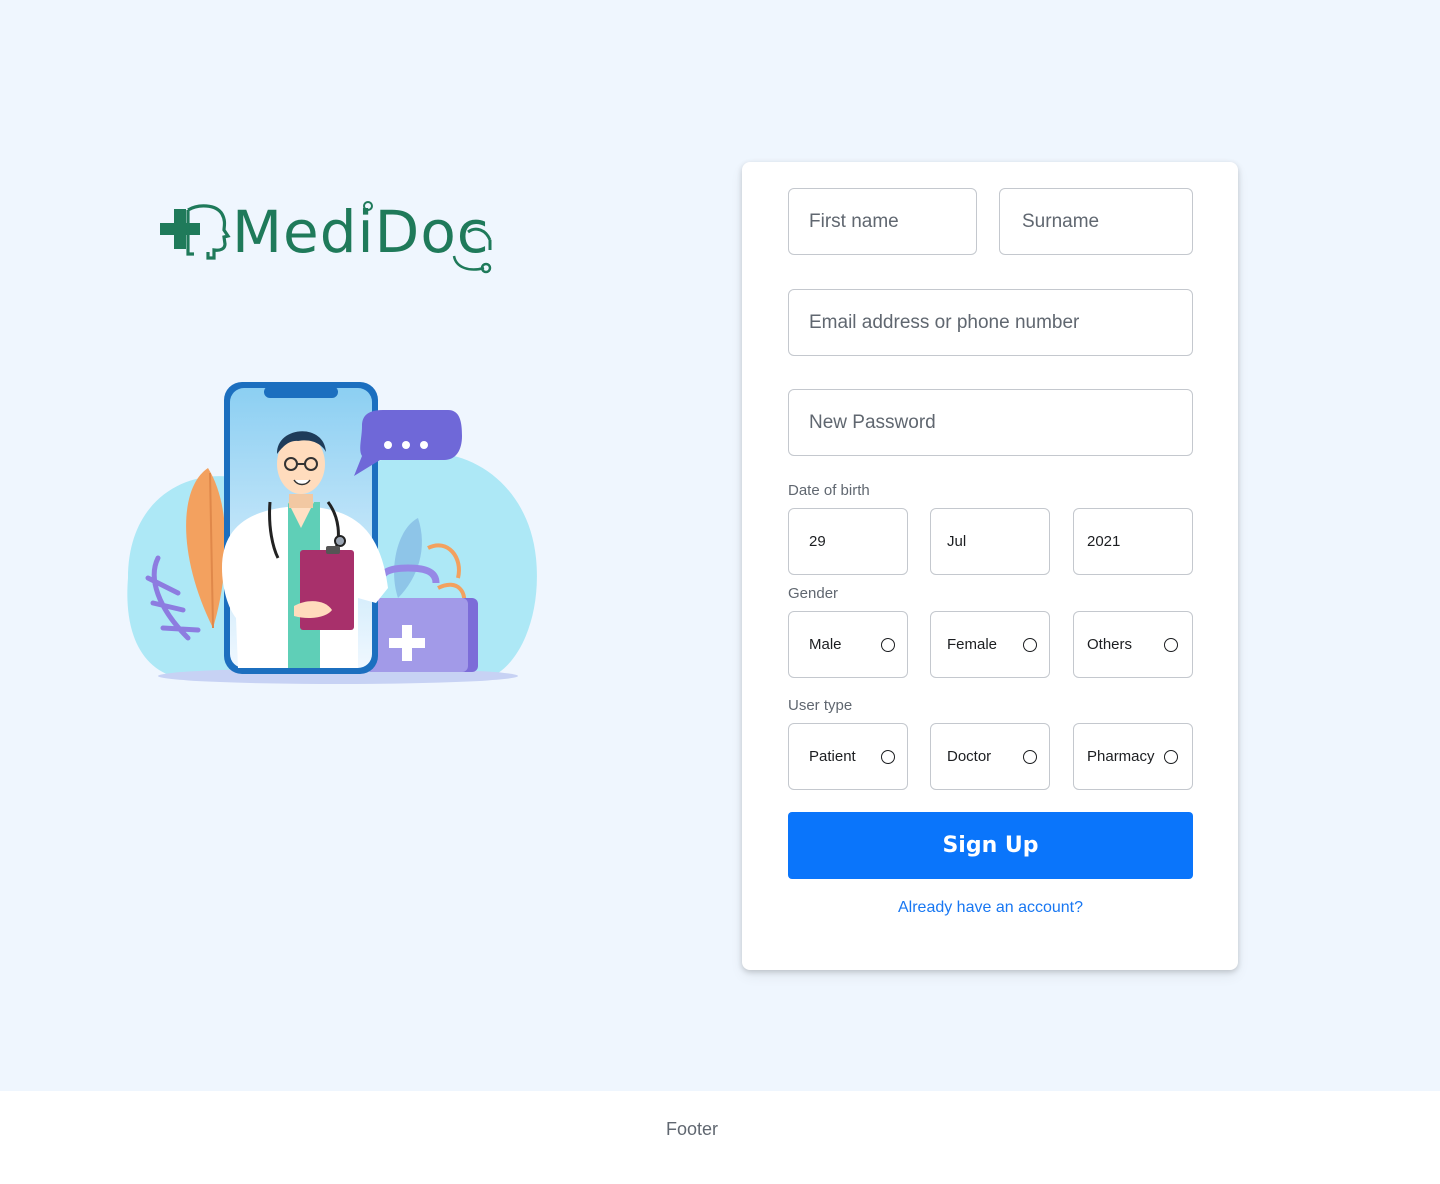 The width and height of the screenshot is (1440, 1184). I want to click on user-type-label: User type, so click(820, 705).